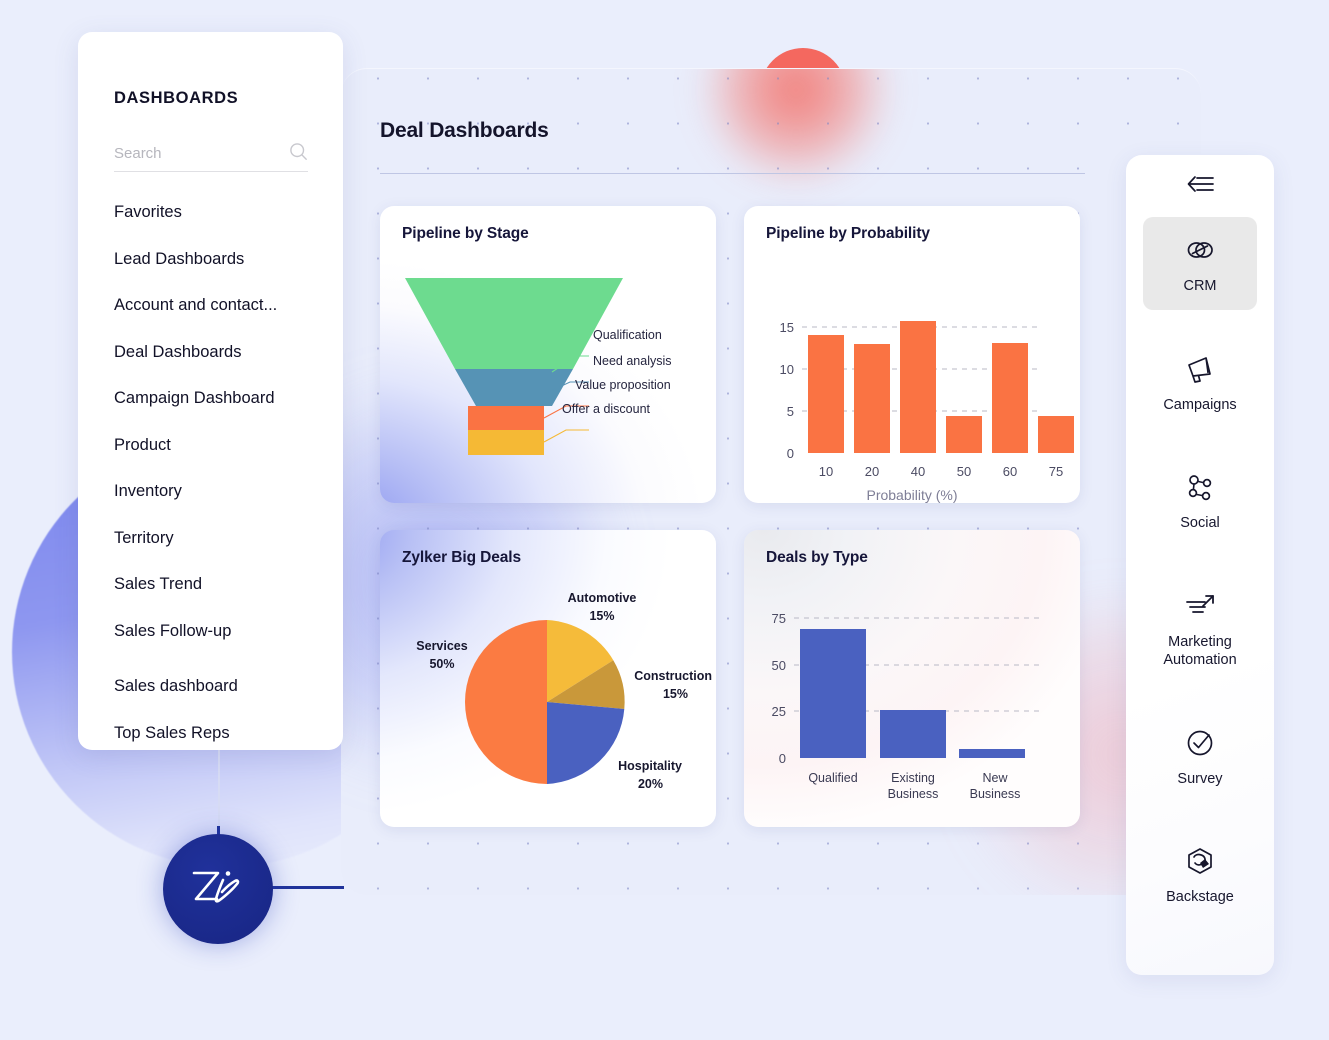 The width and height of the screenshot is (1329, 1040). I want to click on bar-qualified, so click(833, 693).